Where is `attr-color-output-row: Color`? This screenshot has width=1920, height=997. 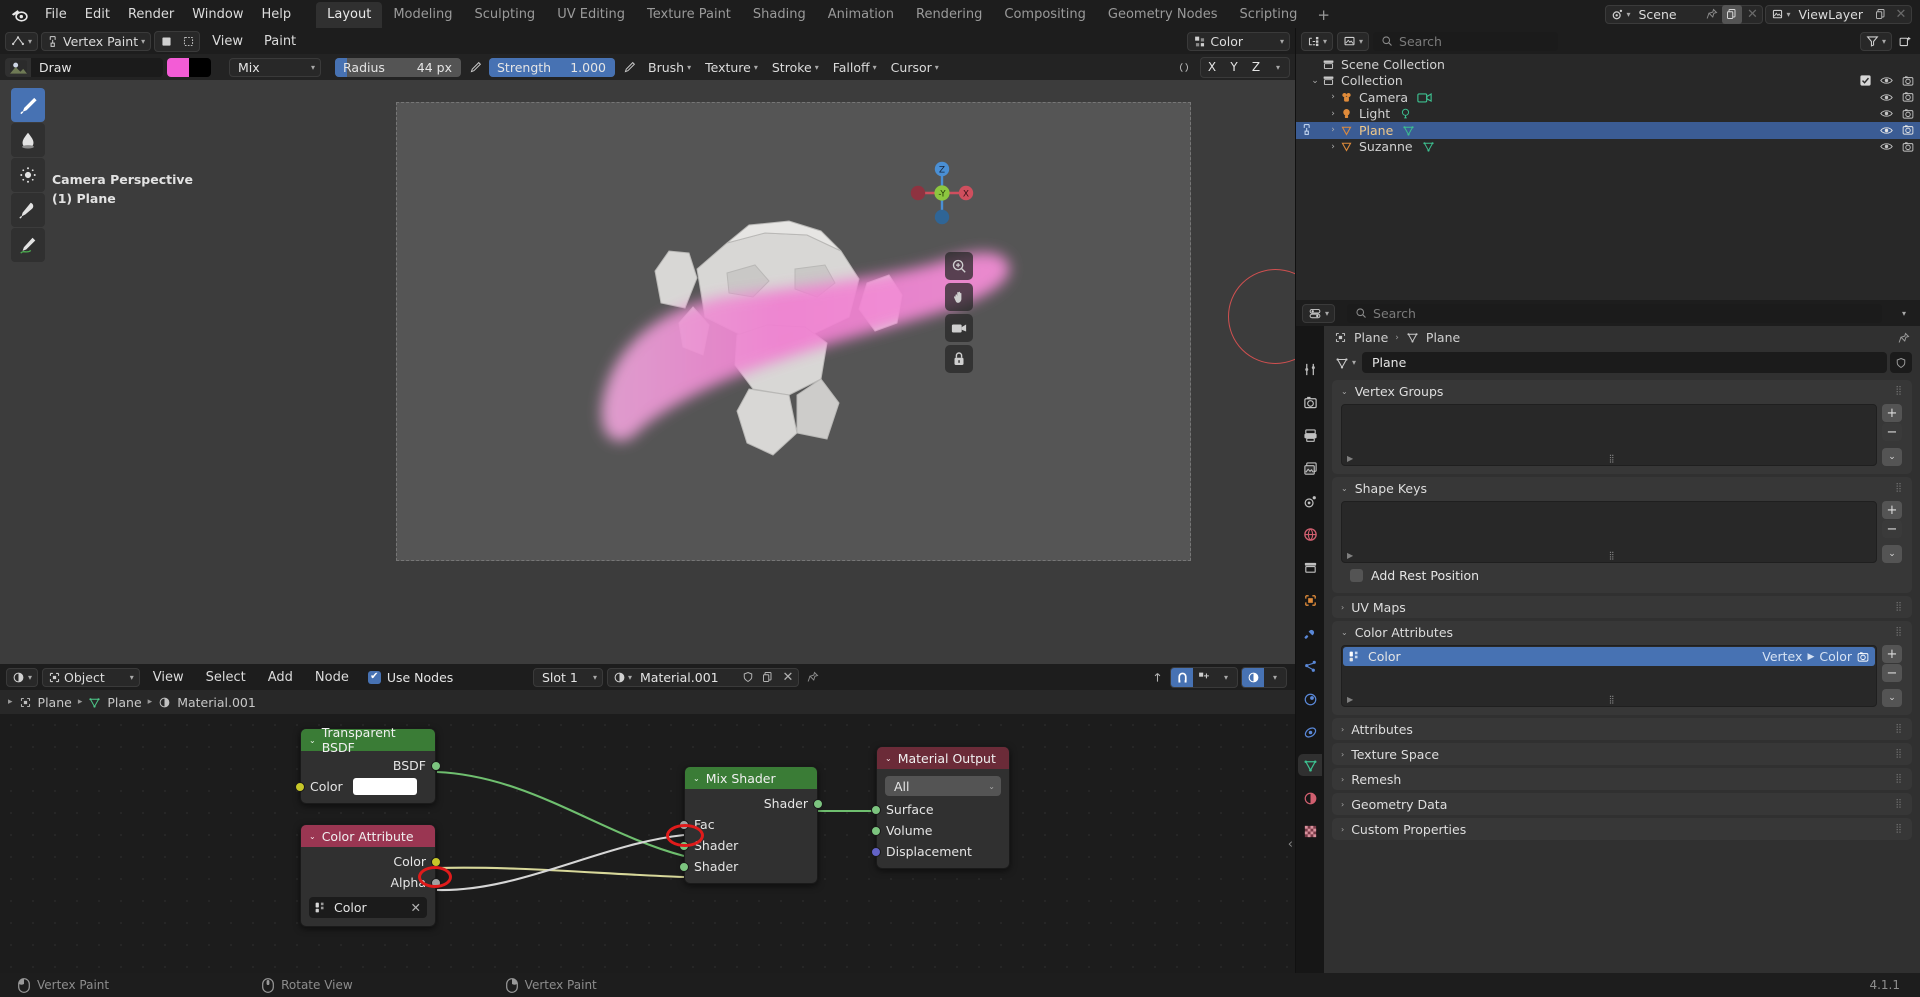
attr-color-output-row: Color is located at coordinates (371, 861).